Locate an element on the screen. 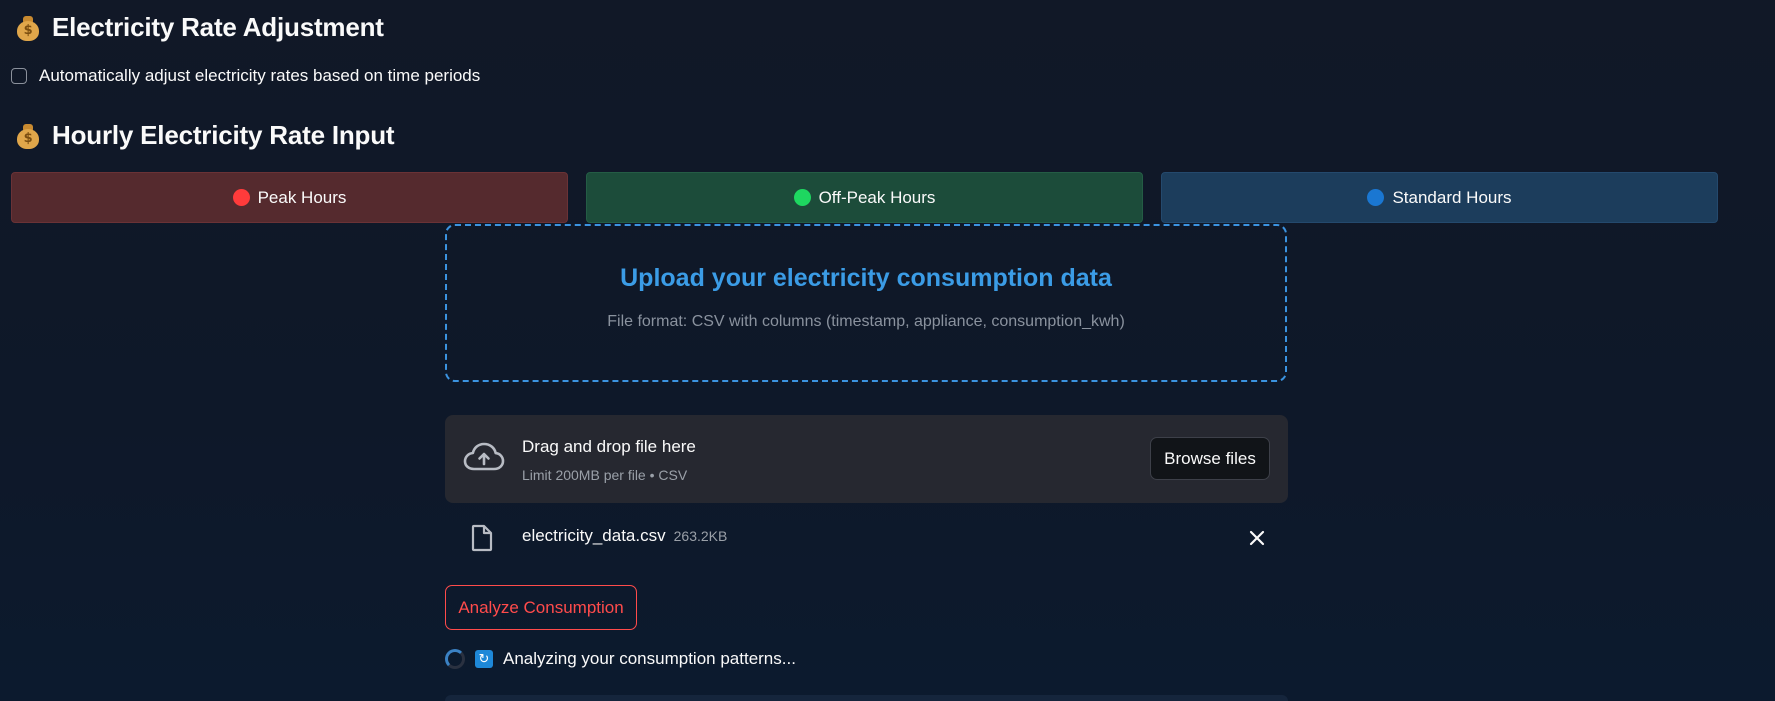 This screenshot has height=701, width=1775. cloud-upload-icon is located at coordinates (484, 456).